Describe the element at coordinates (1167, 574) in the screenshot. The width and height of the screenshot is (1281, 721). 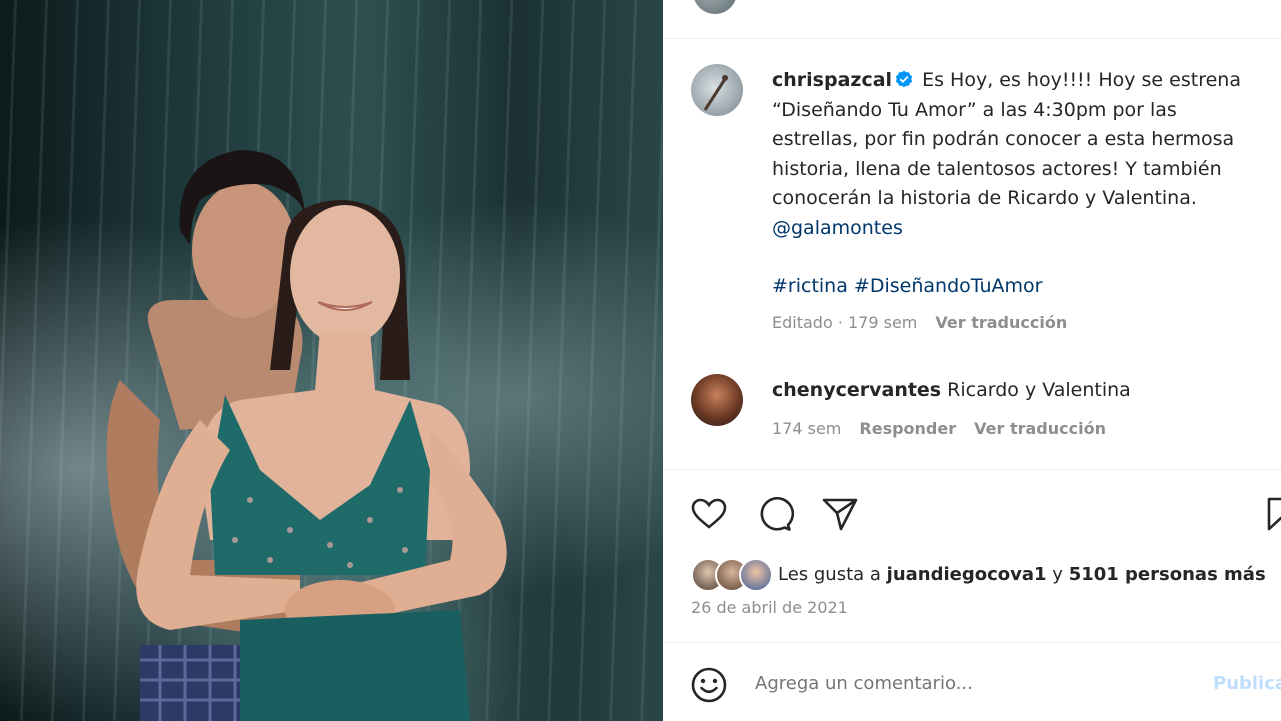
I see `likes-count-link: 5101 personas más` at that location.